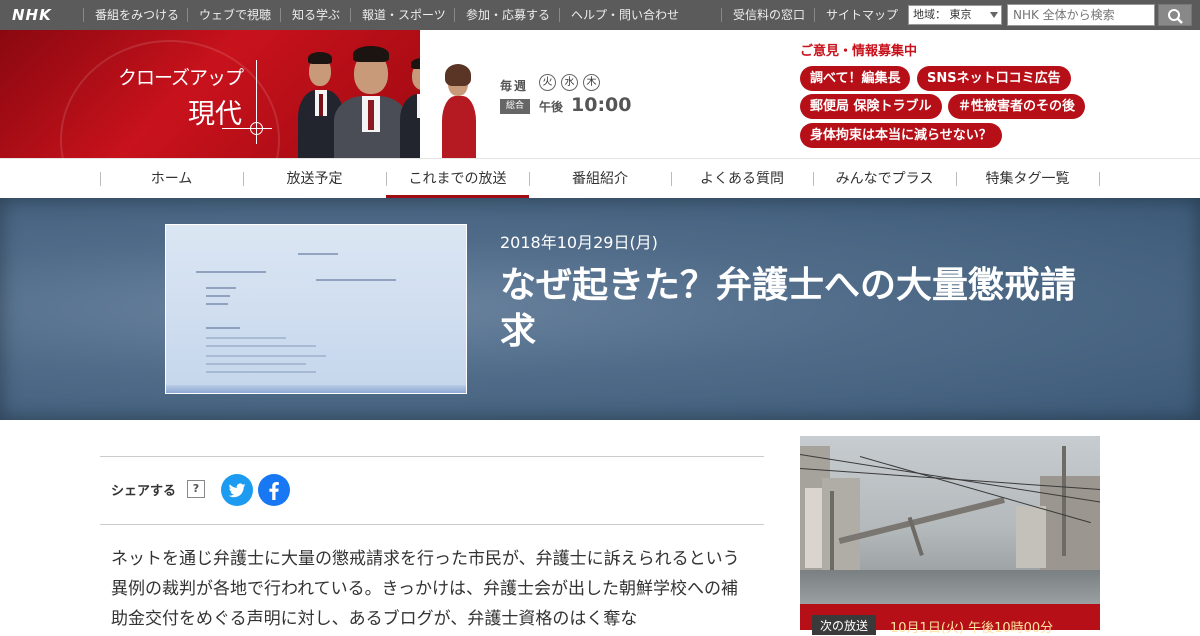  Describe the element at coordinates (144, 491) in the screenshot. I see `share-label: シェアする` at that location.